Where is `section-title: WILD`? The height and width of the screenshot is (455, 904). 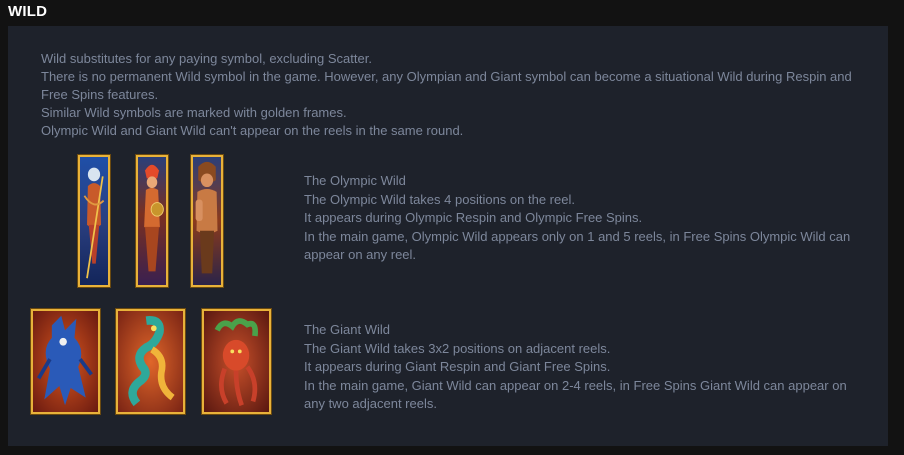 section-title: WILD is located at coordinates (28, 11).